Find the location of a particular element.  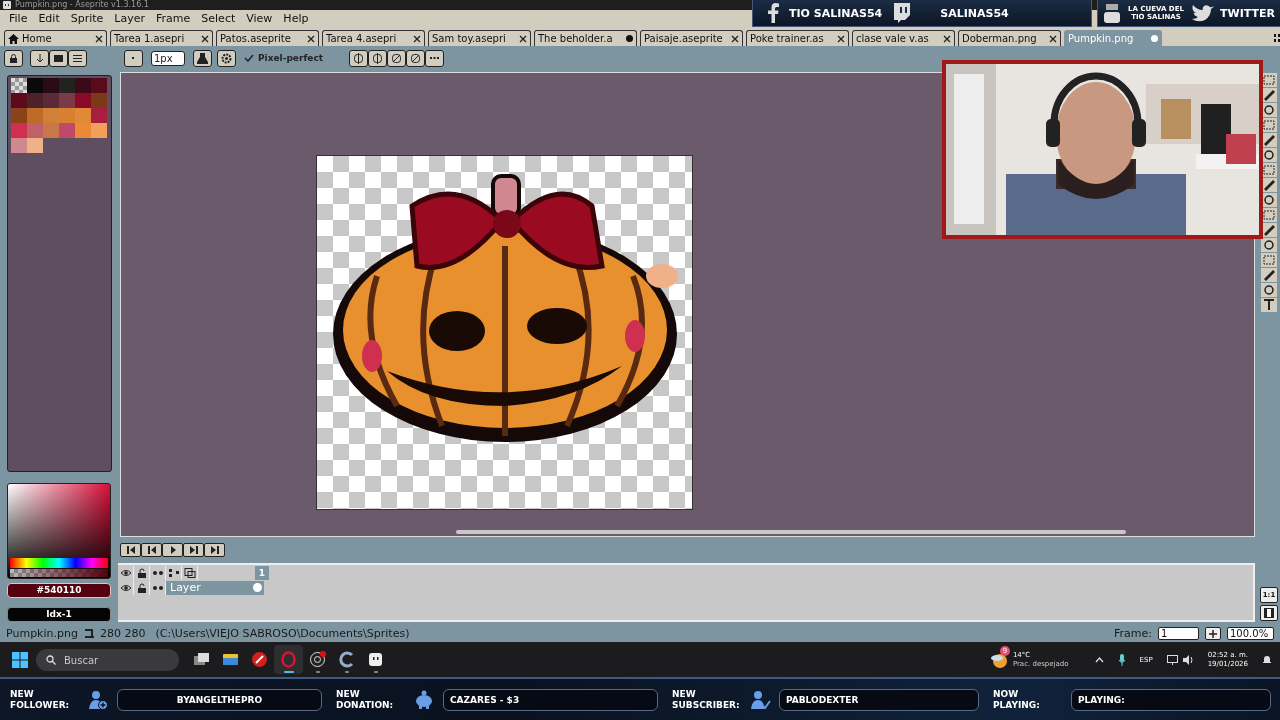

horizontal-scrollbar is located at coordinates (791, 532).